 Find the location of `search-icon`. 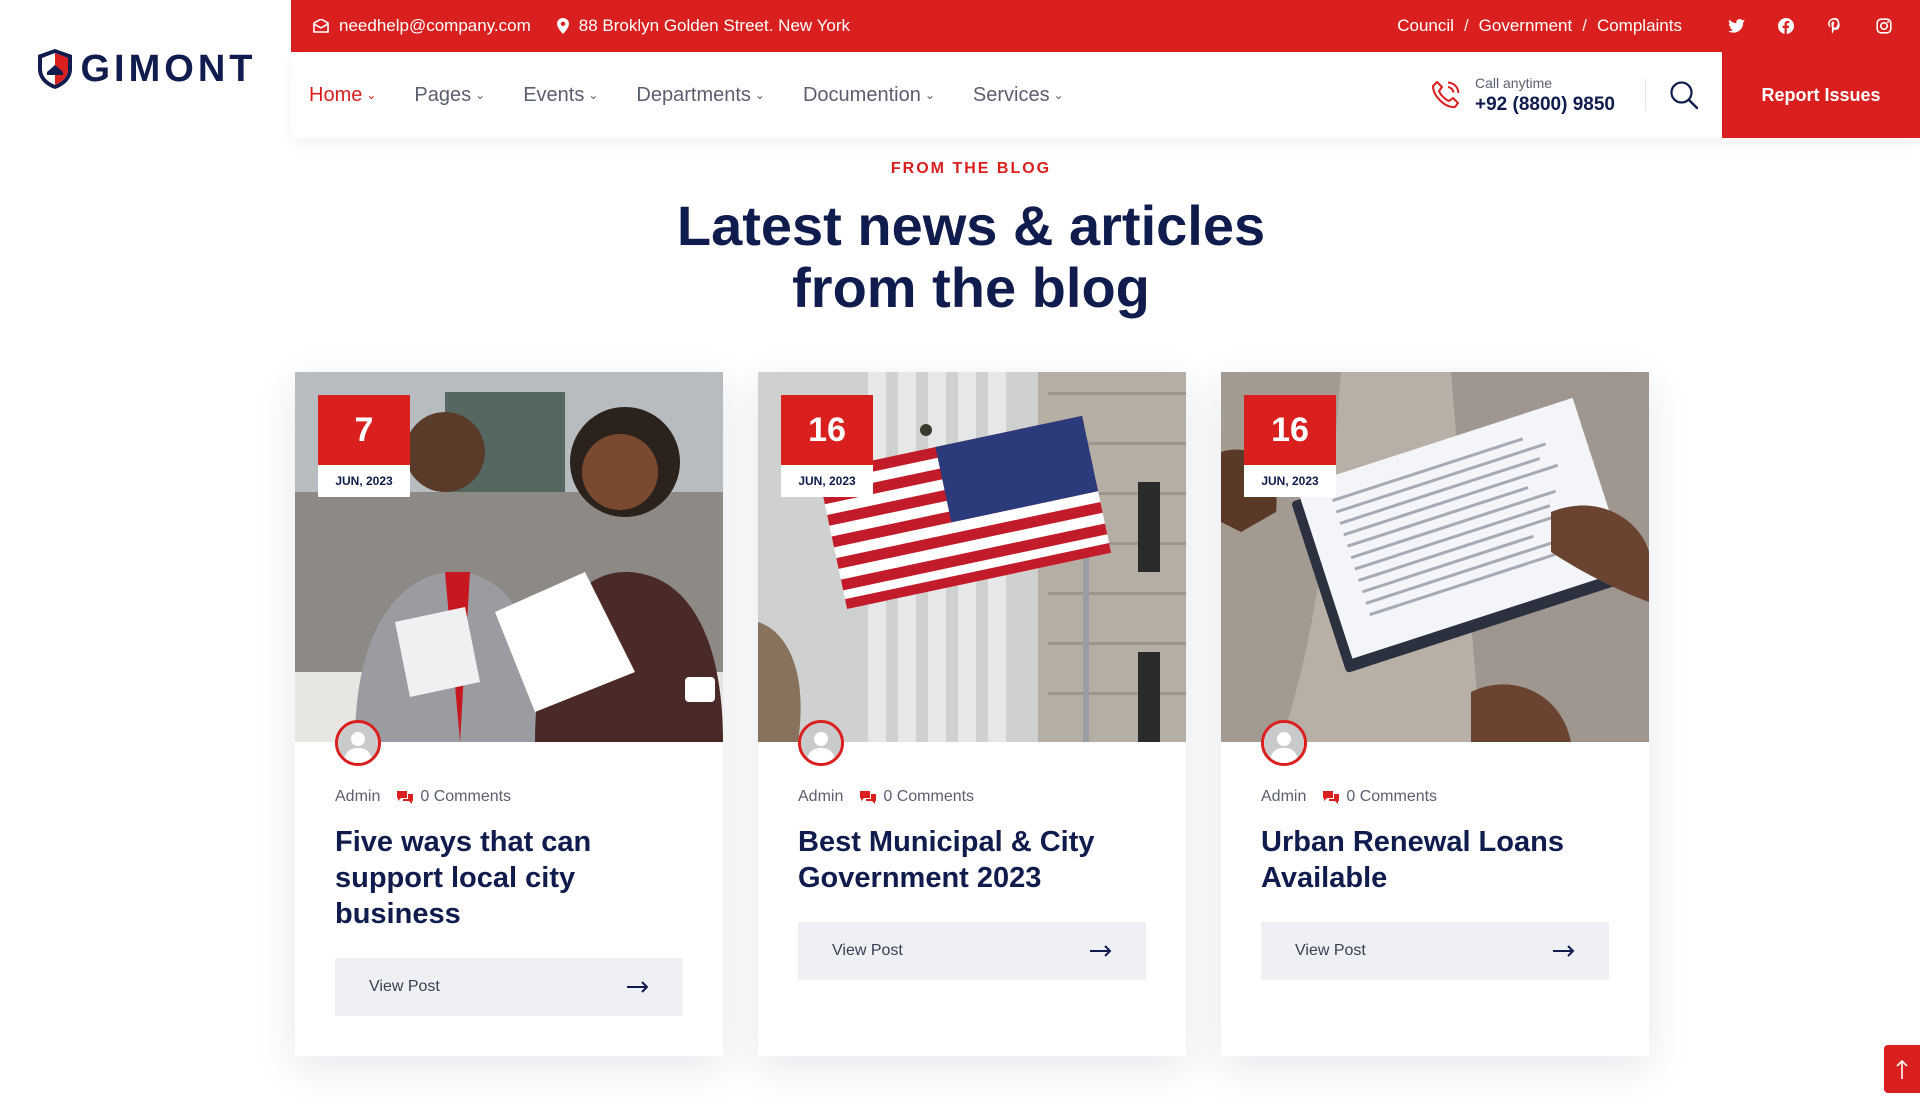

search-icon is located at coordinates (1684, 95).